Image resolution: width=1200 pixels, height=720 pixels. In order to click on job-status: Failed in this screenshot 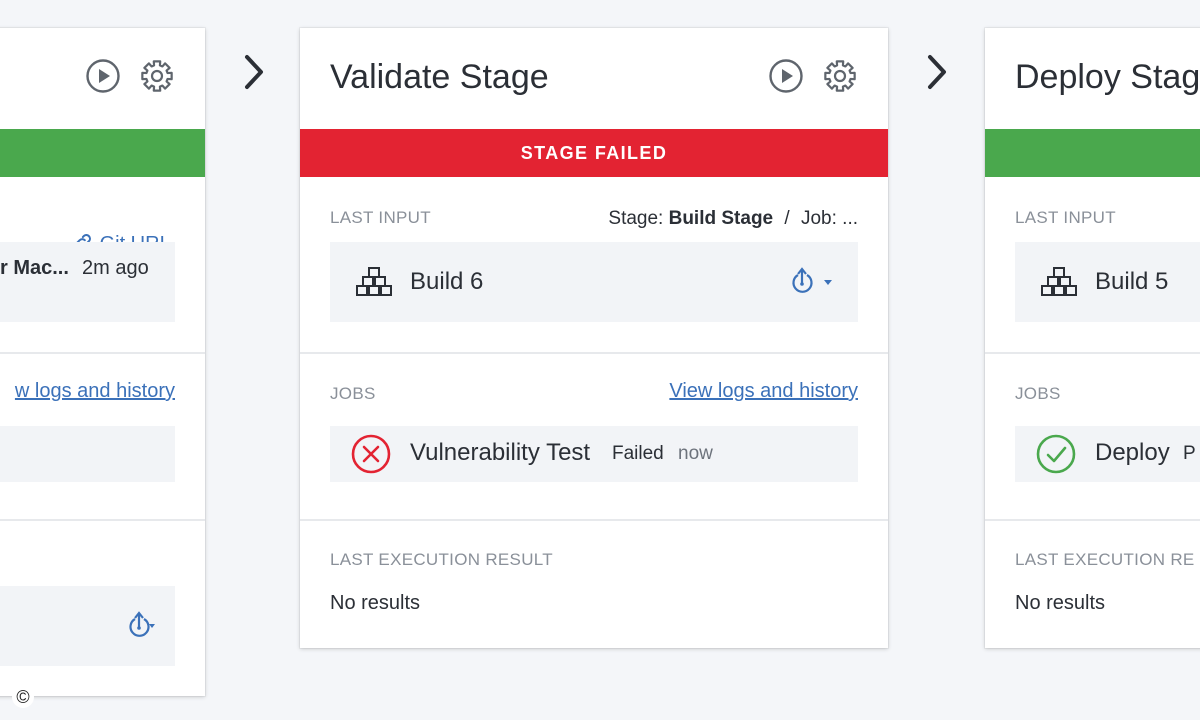, I will do `click(638, 453)`.